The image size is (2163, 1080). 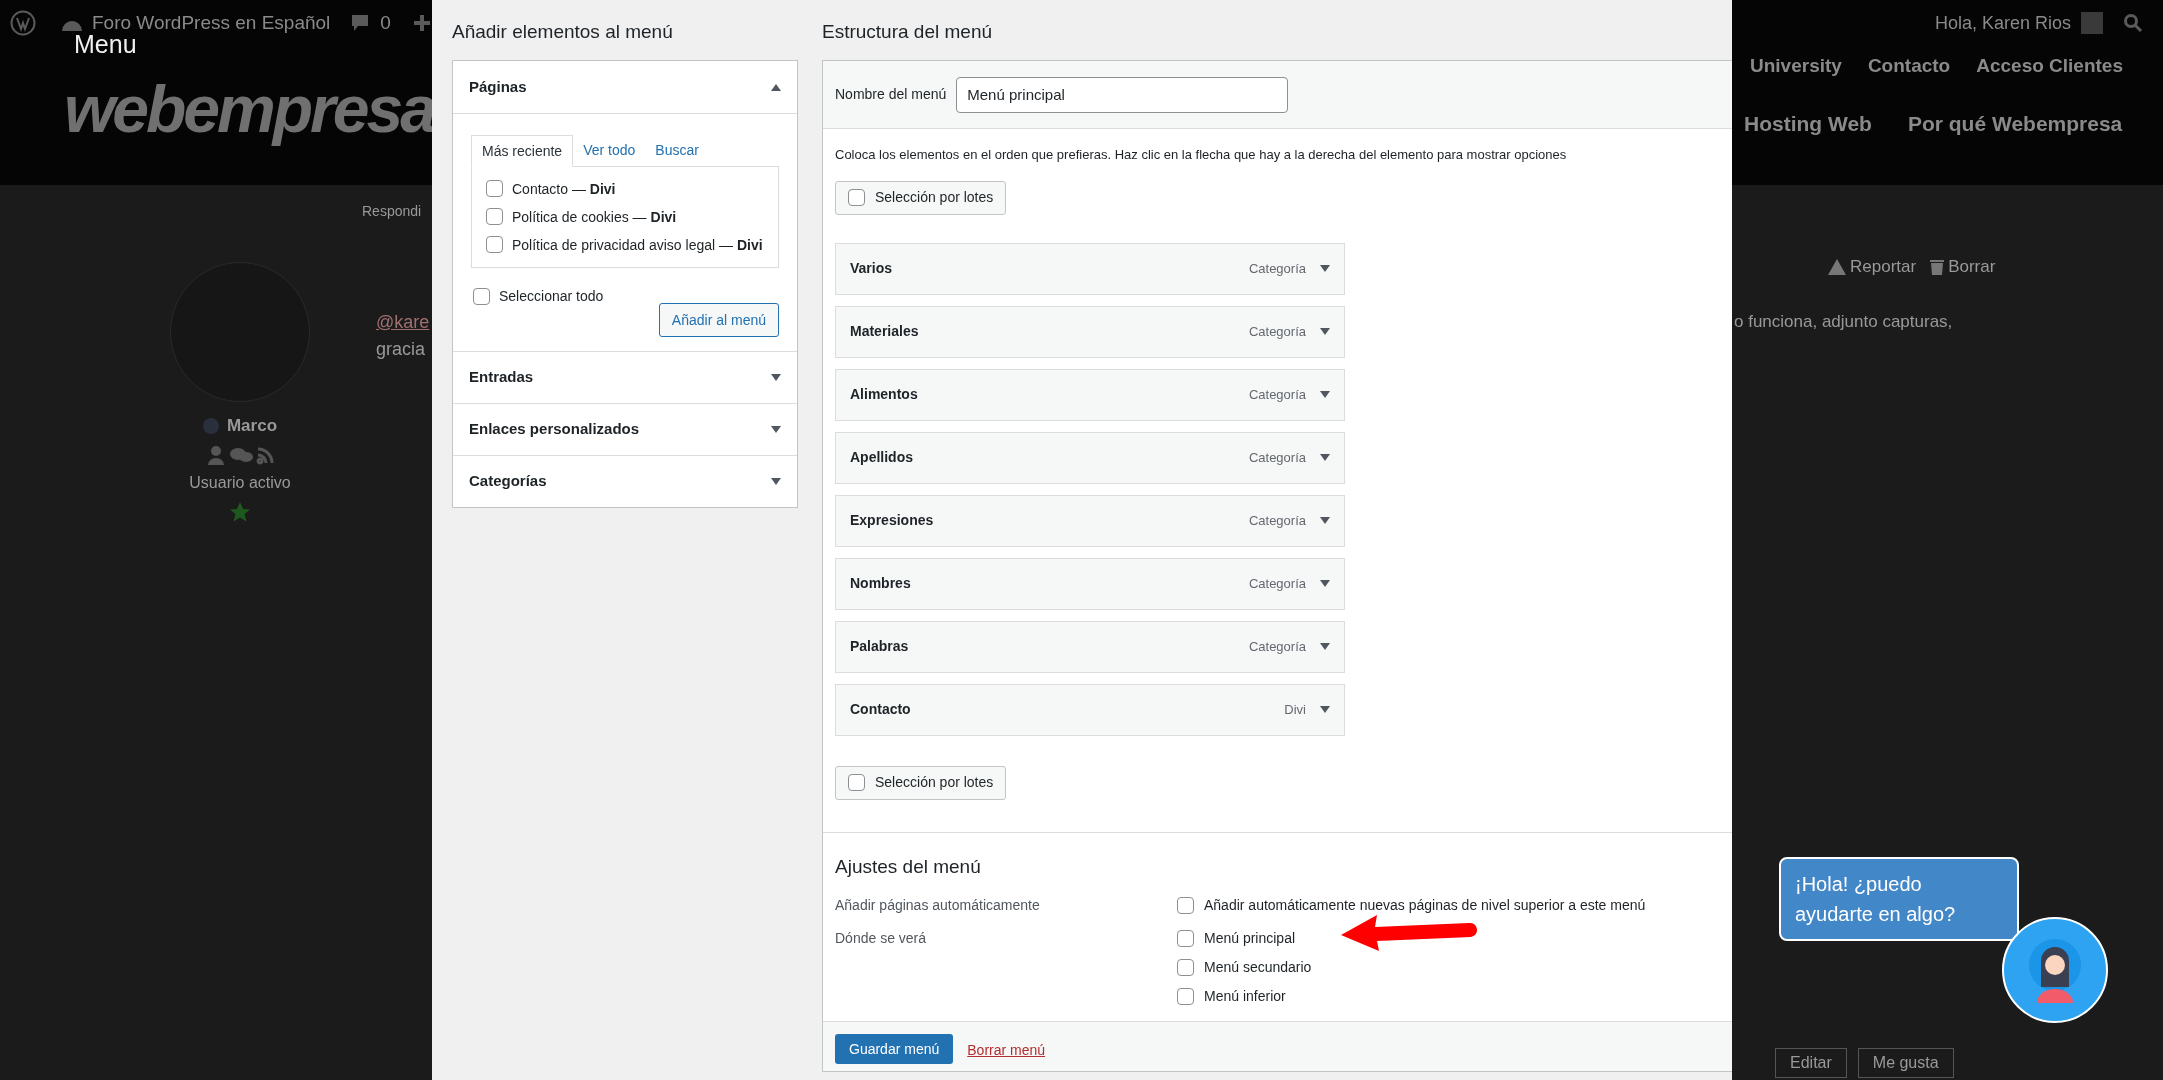 I want to click on section-heading: Estructura del menú, so click(x=908, y=32).